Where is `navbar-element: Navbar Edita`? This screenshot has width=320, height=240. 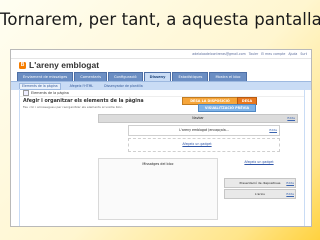
navbar-element: Navbar Edita is located at coordinates (198, 118).